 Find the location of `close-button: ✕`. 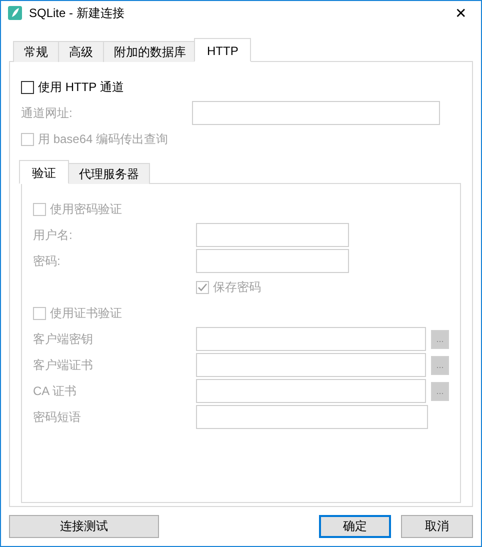

close-button: ✕ is located at coordinates (461, 13).